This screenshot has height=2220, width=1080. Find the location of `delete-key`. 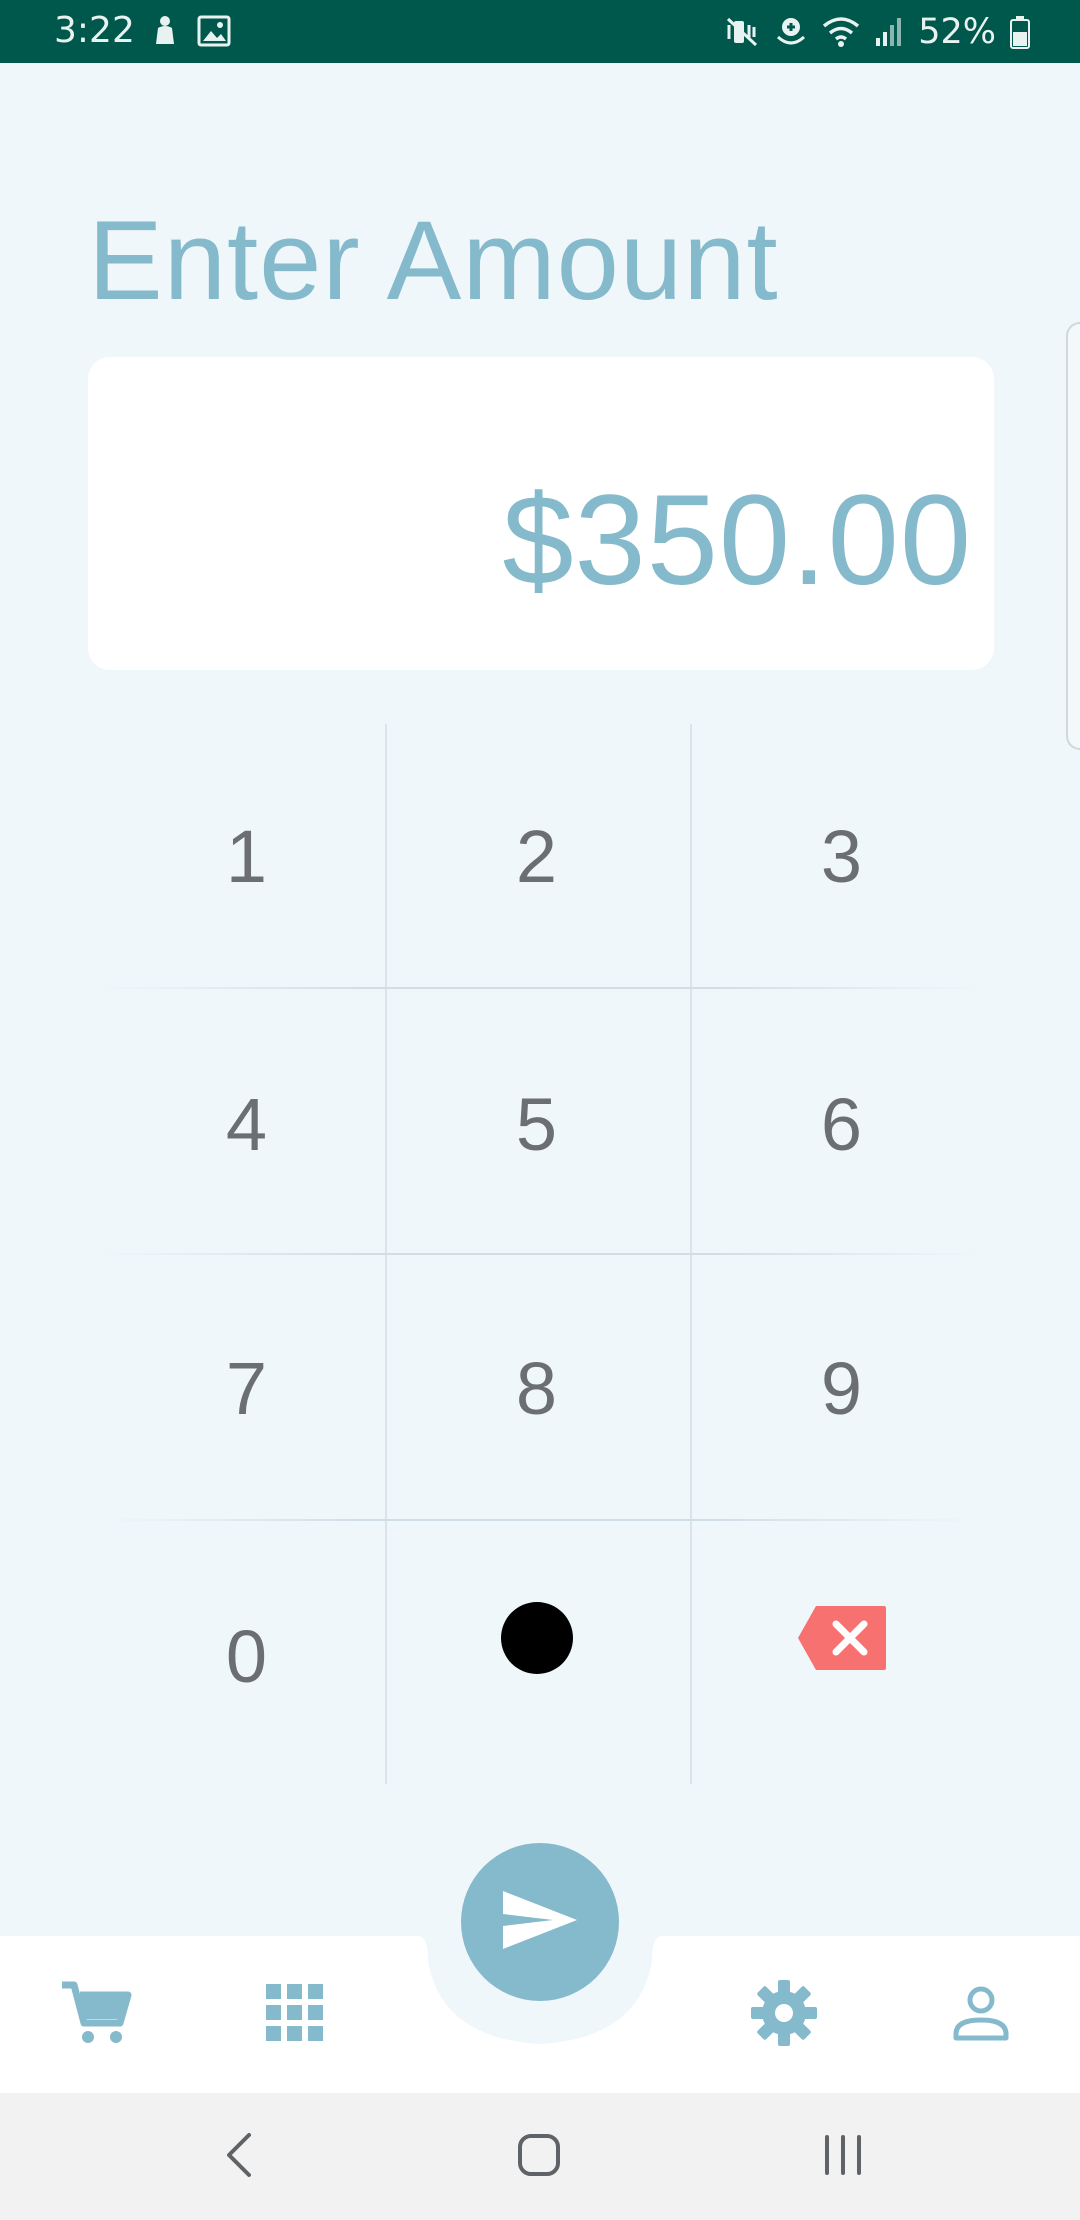

delete-key is located at coordinates (841, 1646).